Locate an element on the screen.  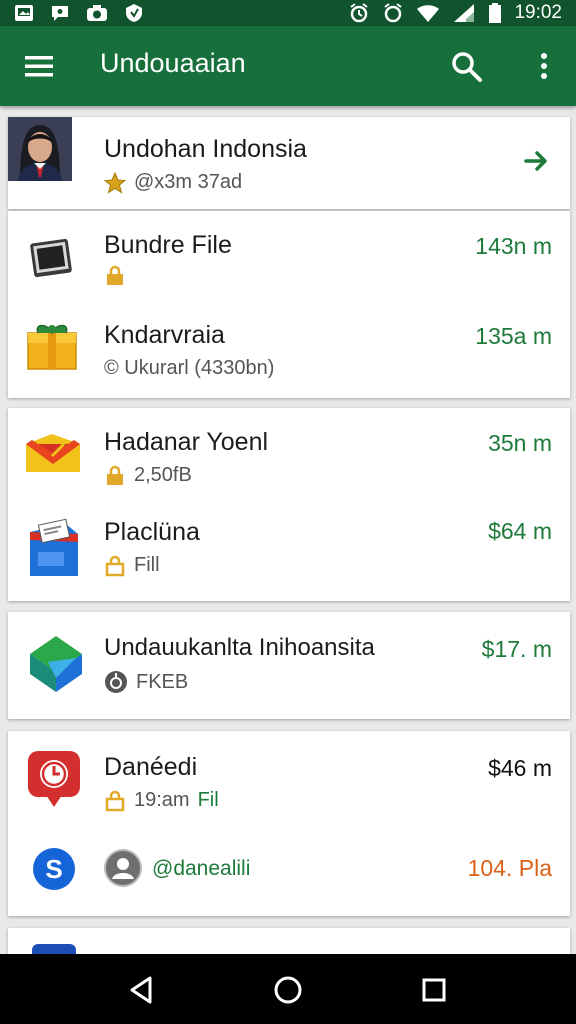
tablet-device-icon is located at coordinates (50, 260).